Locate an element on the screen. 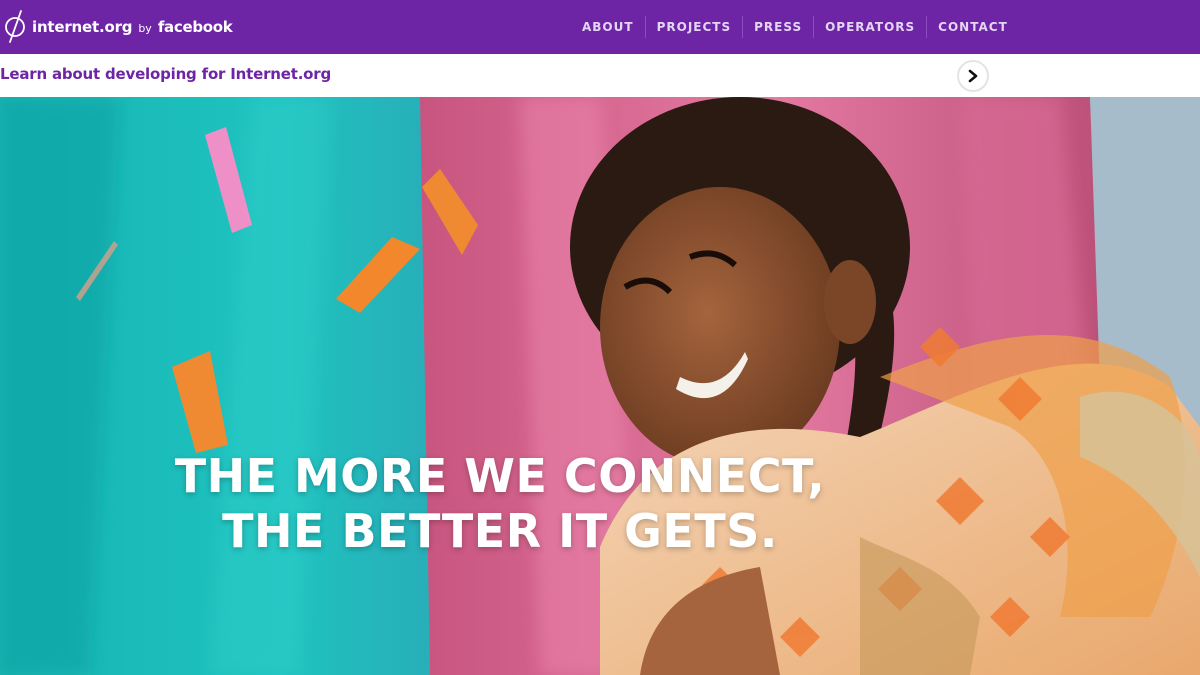 This screenshot has height=675, width=1200. developer-link: Learn about developing for Internet.org is located at coordinates (165, 74).